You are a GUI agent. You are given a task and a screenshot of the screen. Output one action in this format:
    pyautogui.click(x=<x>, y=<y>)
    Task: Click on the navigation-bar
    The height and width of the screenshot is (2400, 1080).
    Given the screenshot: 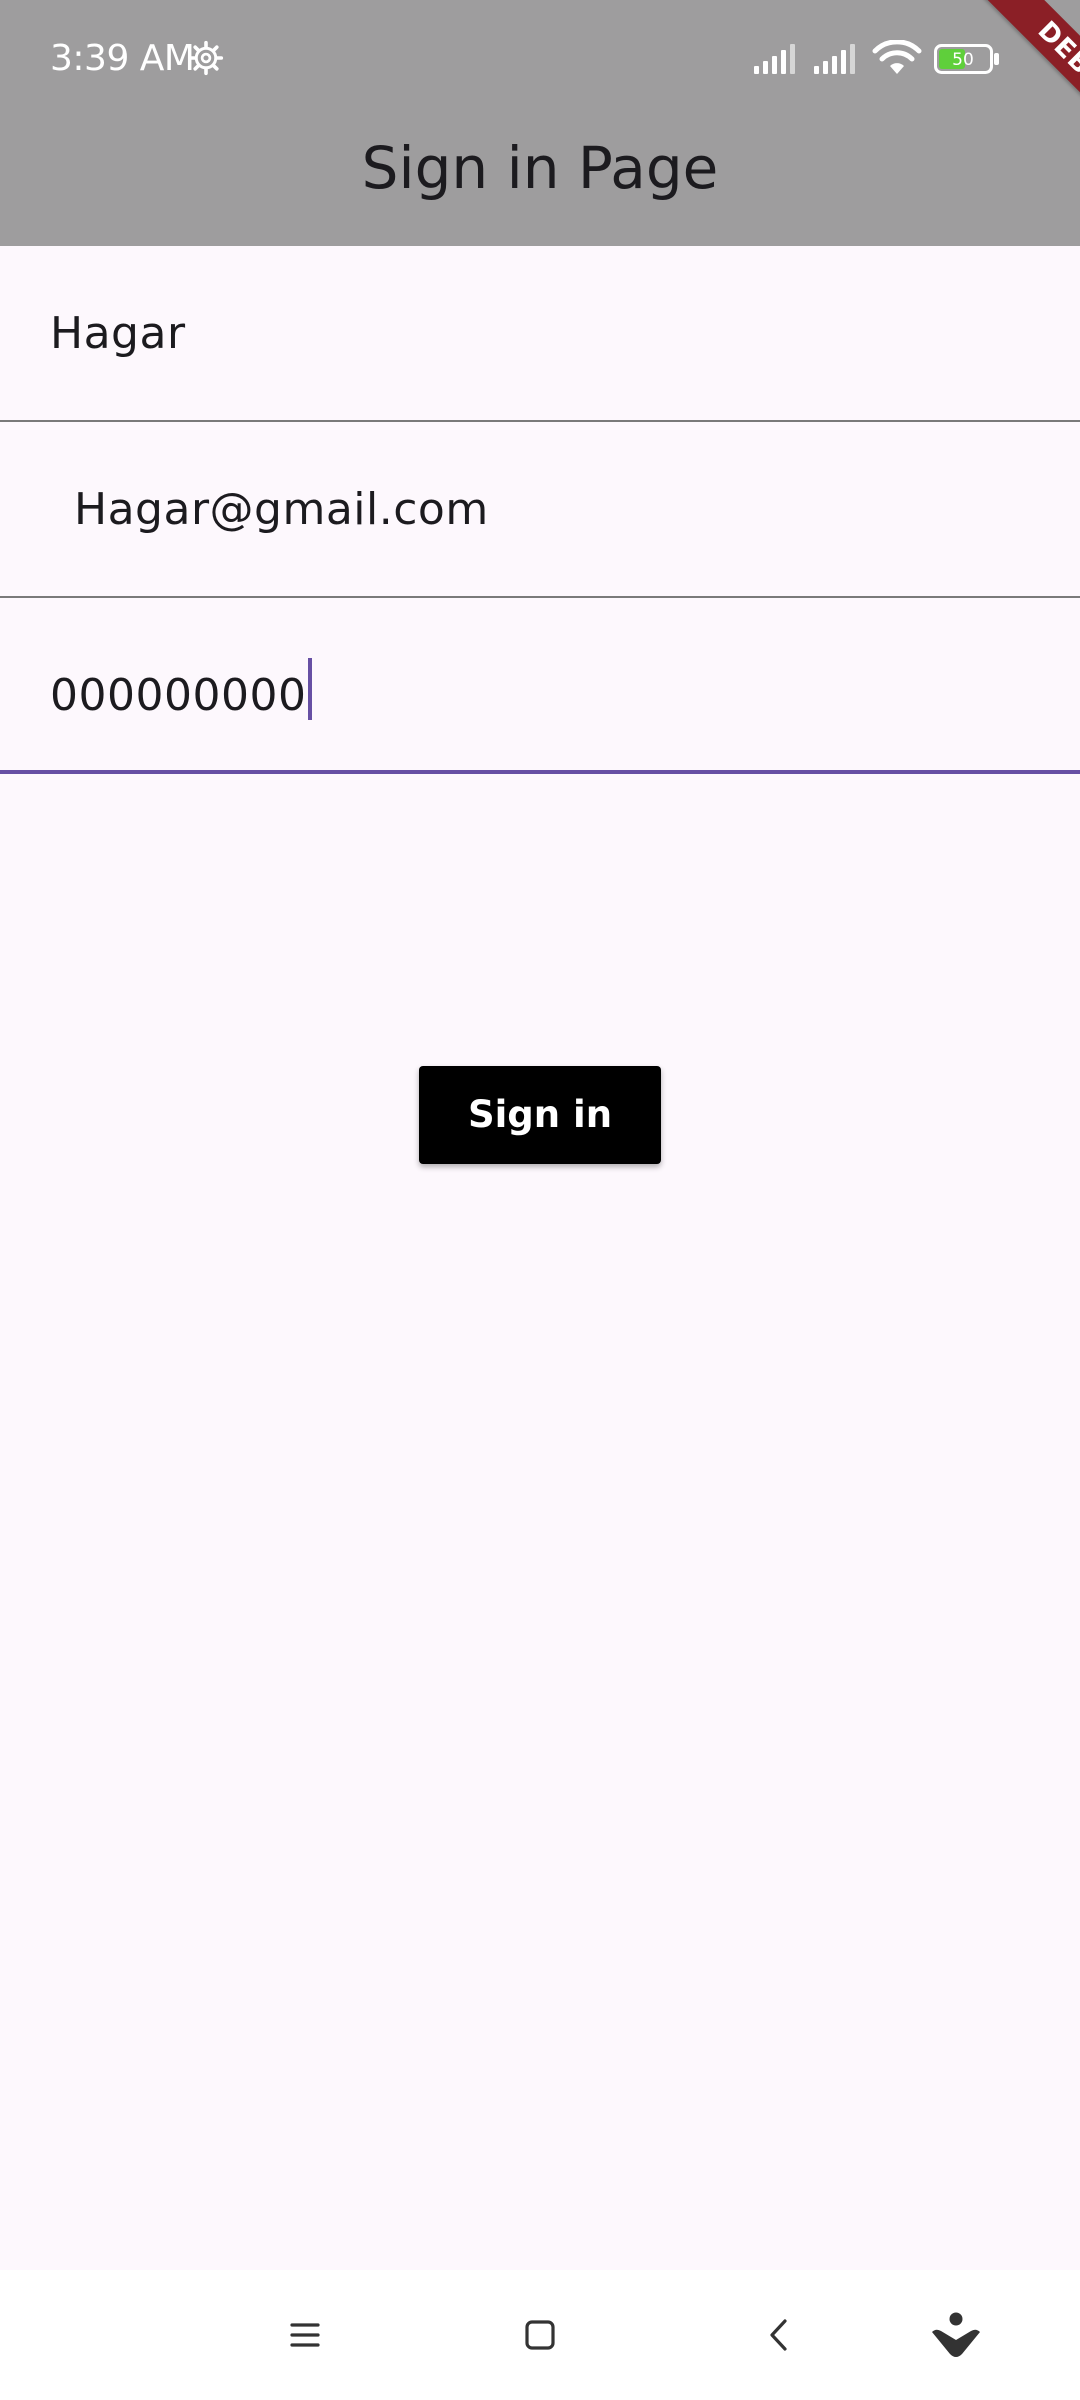 What is the action you would take?
    pyautogui.click(x=540, y=2335)
    